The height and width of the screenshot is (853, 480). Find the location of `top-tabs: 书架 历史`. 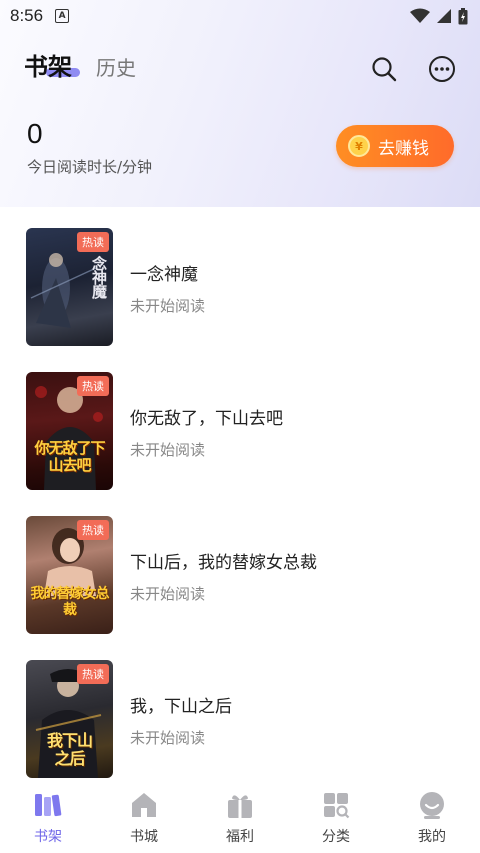

top-tabs: 书架 历史 is located at coordinates (80, 67).